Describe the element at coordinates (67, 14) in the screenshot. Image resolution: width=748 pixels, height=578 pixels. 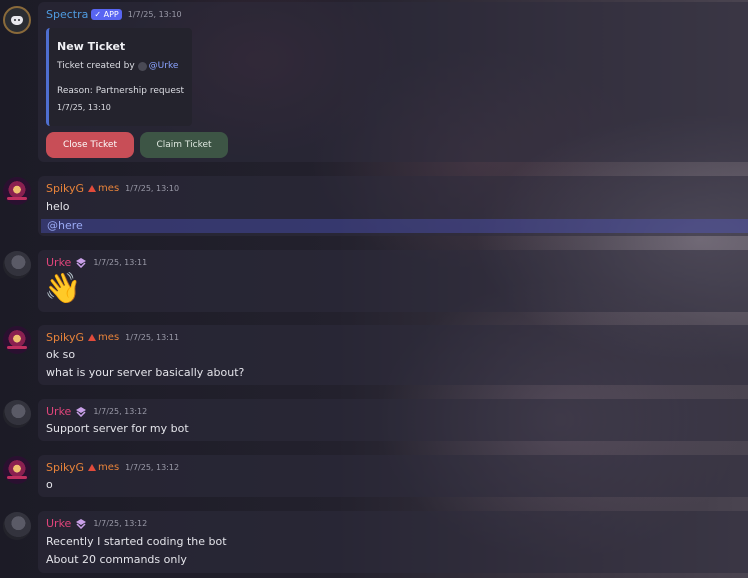
I see `username: Spectra` at that location.